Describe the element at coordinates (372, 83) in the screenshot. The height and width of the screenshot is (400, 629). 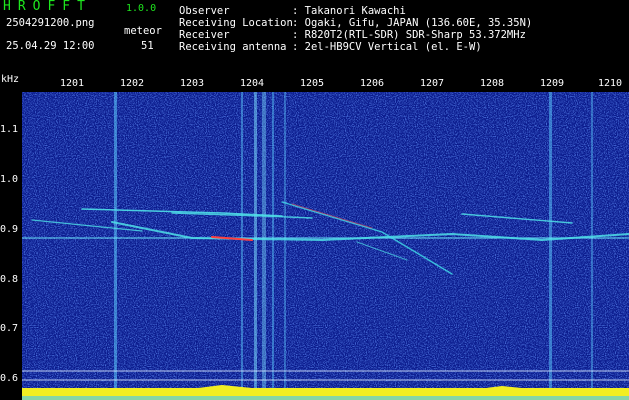
I see `hour-tick: 1206` at that location.